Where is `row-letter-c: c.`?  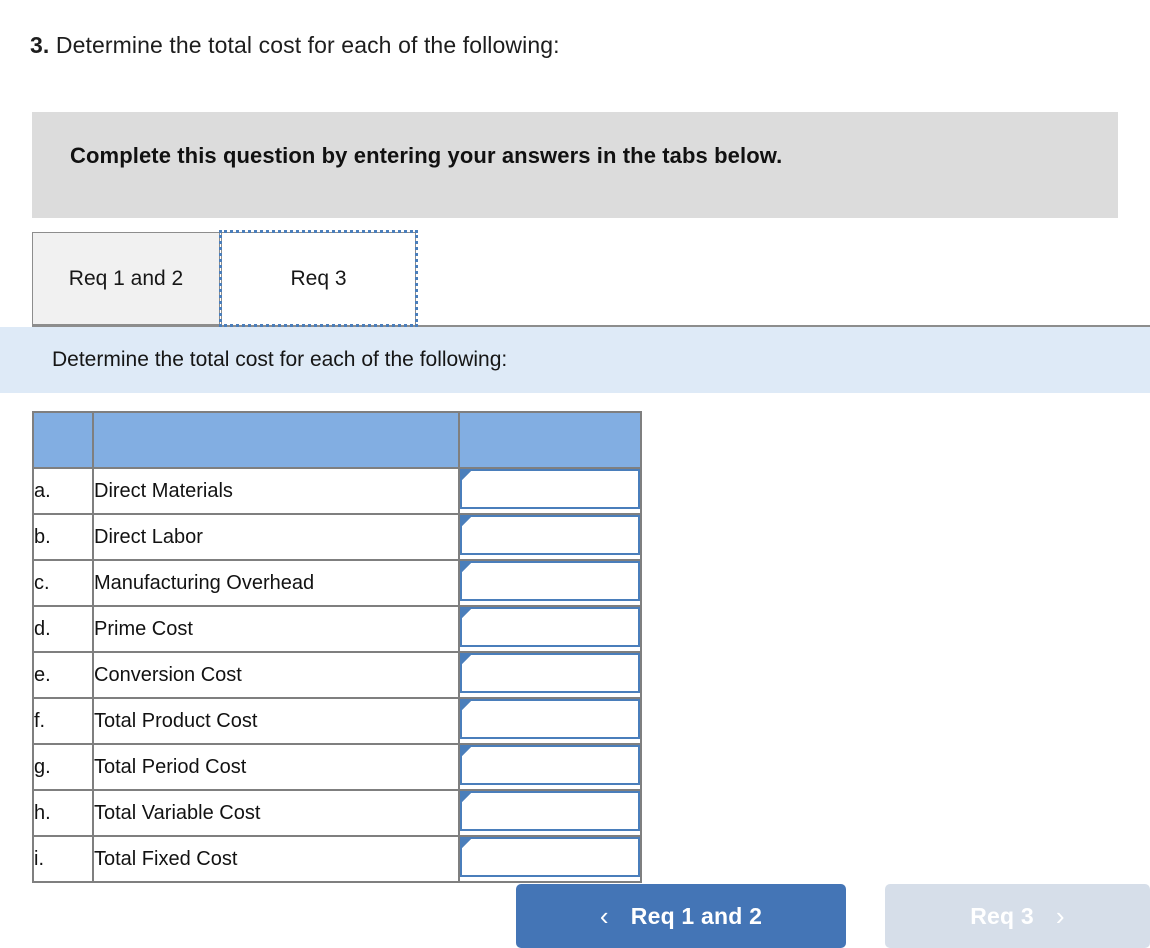 row-letter-c: c. is located at coordinates (63, 583).